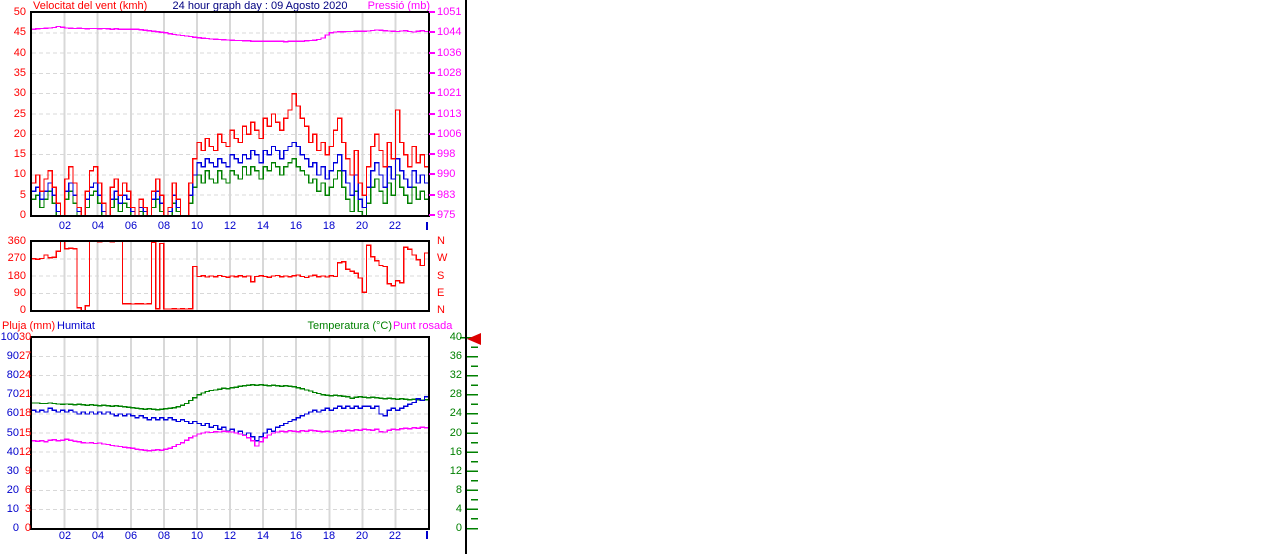  Describe the element at coordinates (455, 337) in the screenshot. I see `temperature-axis-label: 40` at that location.